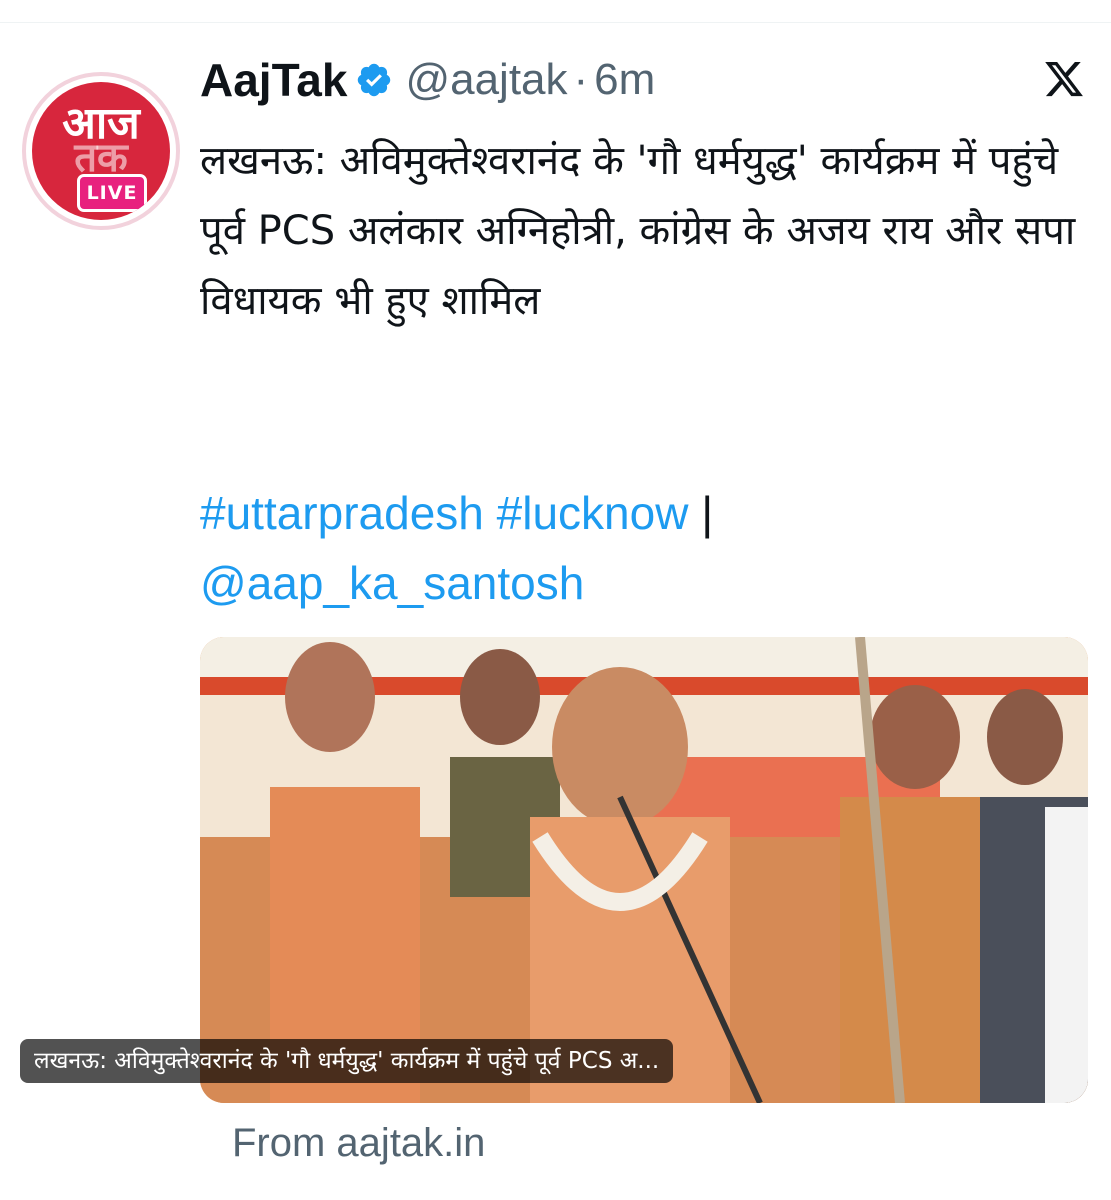 This screenshot has width=1111, height=1200. I want to click on mention-link: @aap_ka_santosh, so click(392, 583).